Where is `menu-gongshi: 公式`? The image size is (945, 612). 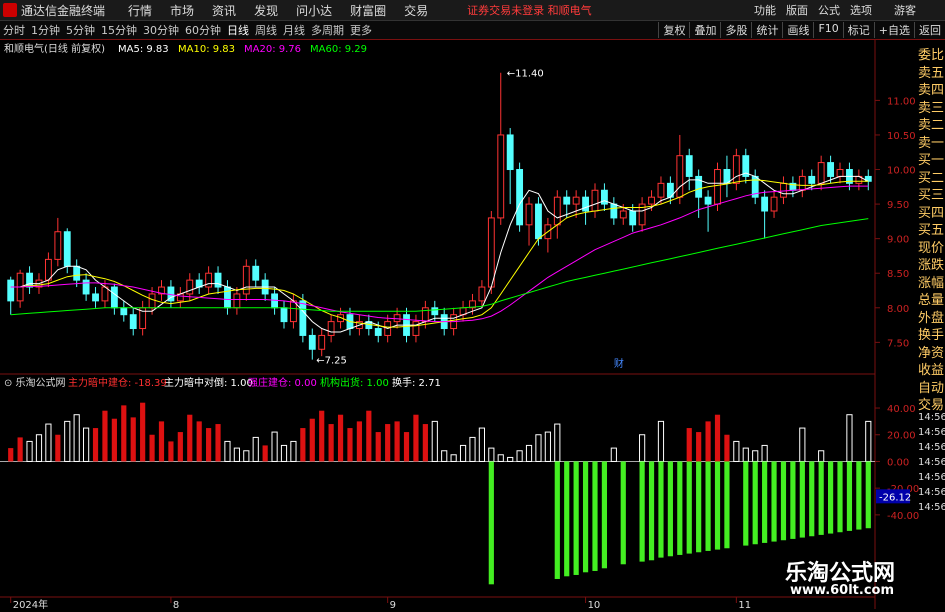 menu-gongshi: 公式 is located at coordinates (829, 10).